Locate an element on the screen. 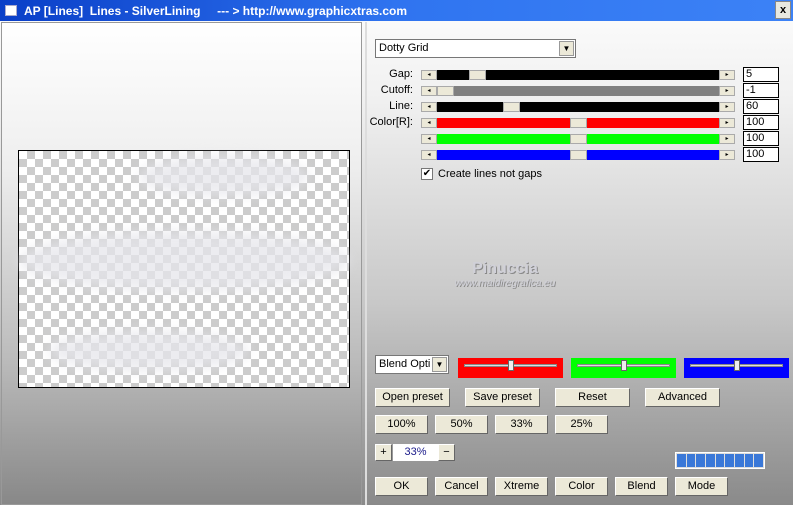 The width and height of the screenshot is (793, 505). mode-button: Mode is located at coordinates (701, 486).